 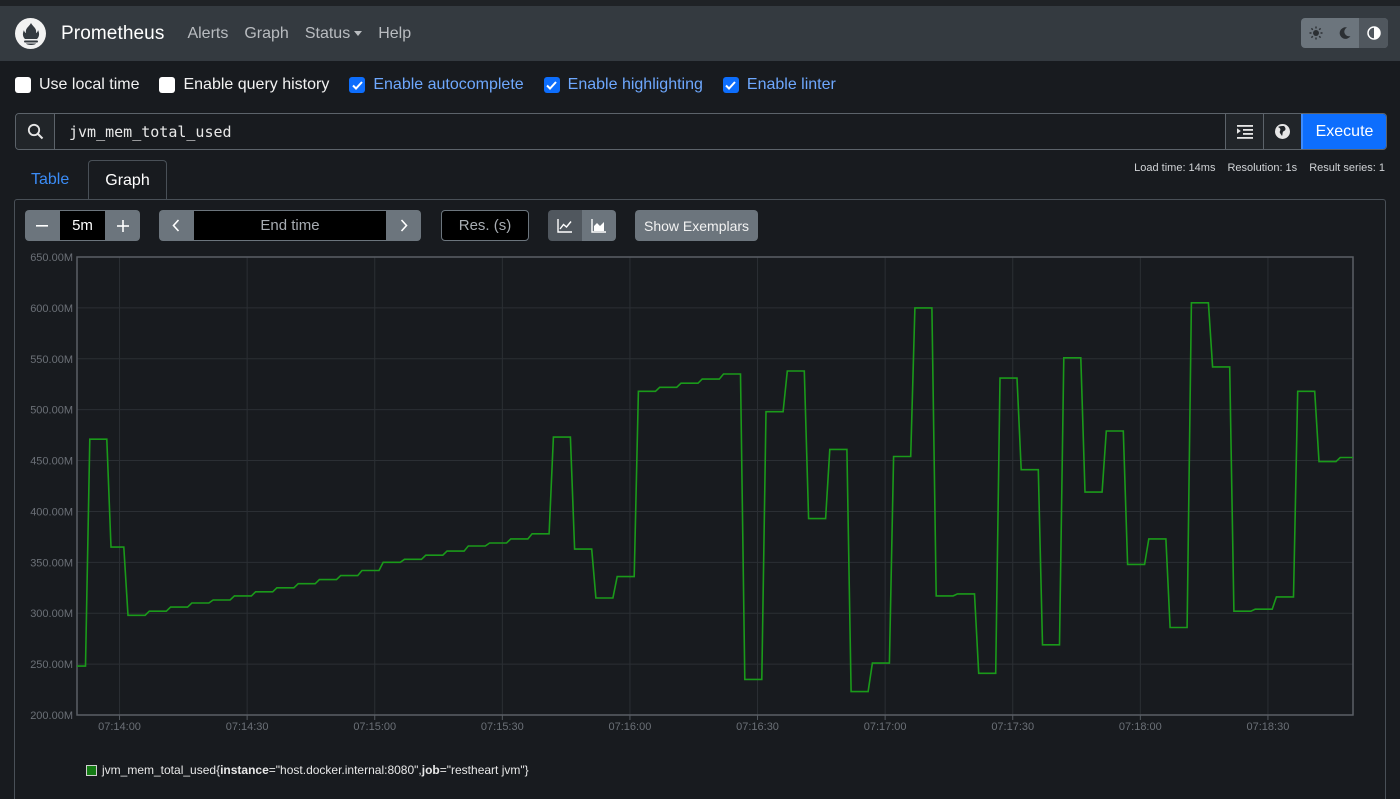 What do you see at coordinates (700, 30) in the screenshot?
I see `navbar: Prometheus Alerts Graph Status Help` at bounding box center [700, 30].